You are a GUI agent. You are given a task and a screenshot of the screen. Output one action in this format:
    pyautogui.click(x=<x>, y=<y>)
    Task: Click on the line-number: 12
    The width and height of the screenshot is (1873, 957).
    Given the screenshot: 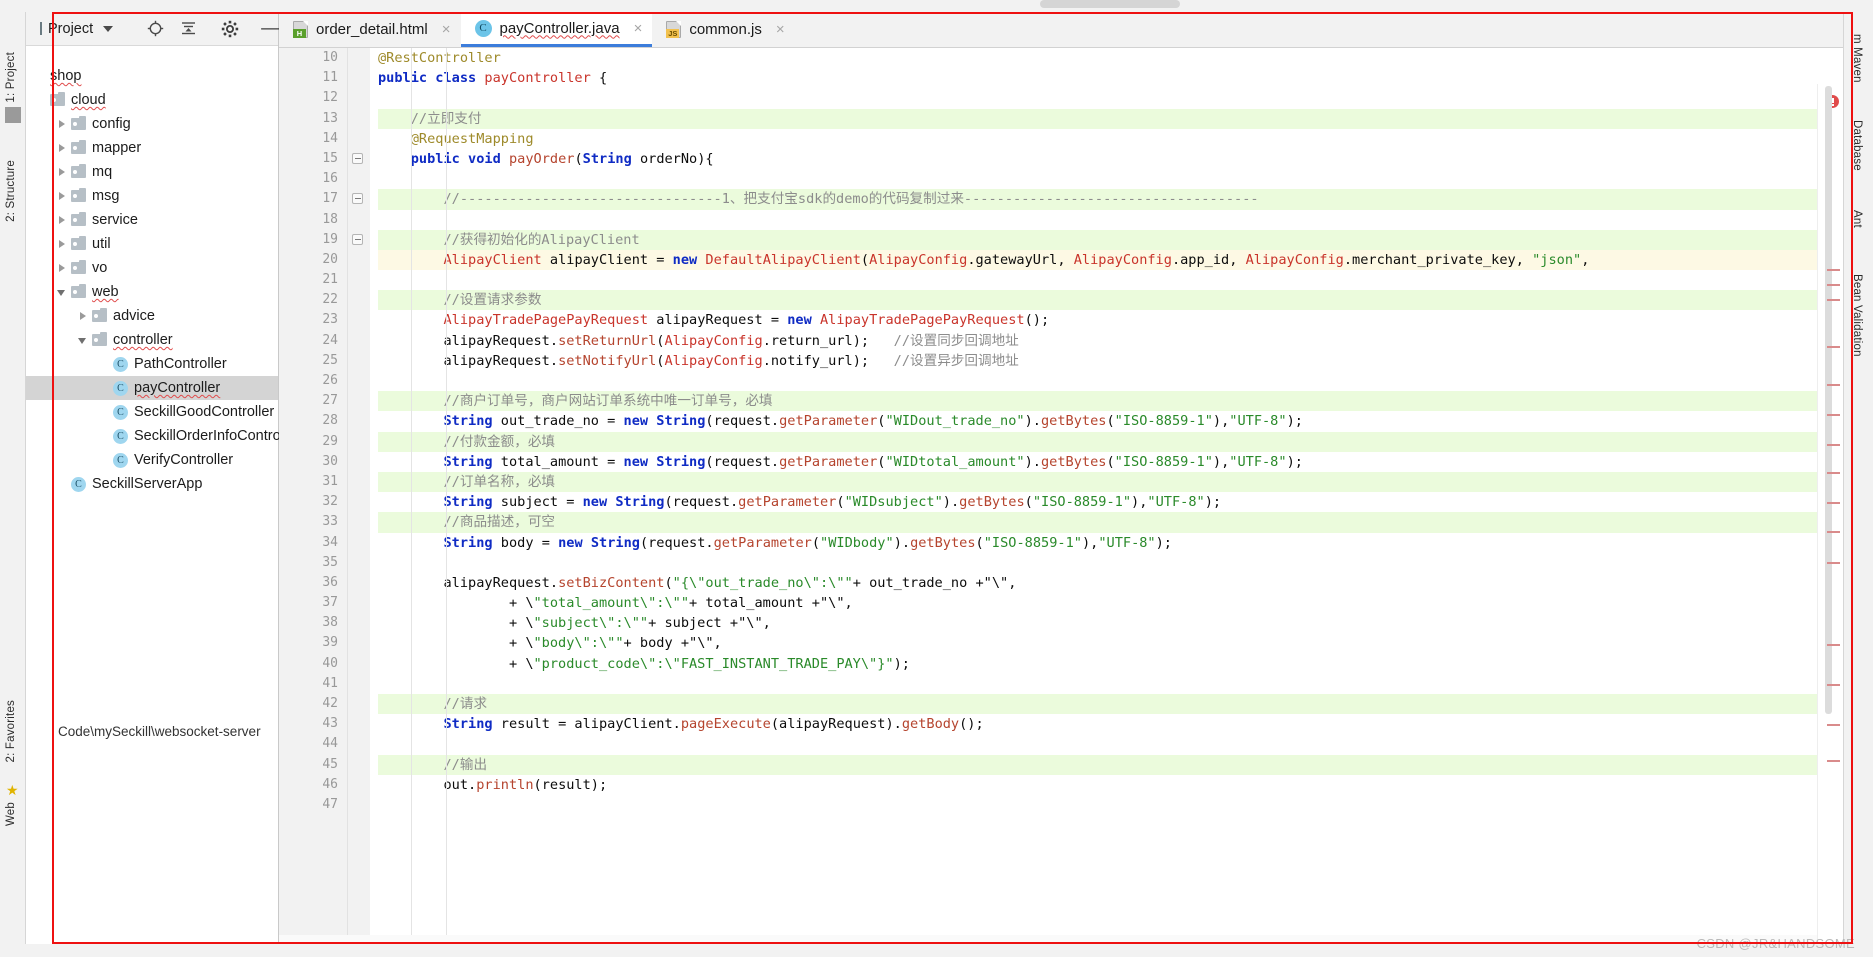 What is the action you would take?
    pyautogui.click(x=330, y=98)
    